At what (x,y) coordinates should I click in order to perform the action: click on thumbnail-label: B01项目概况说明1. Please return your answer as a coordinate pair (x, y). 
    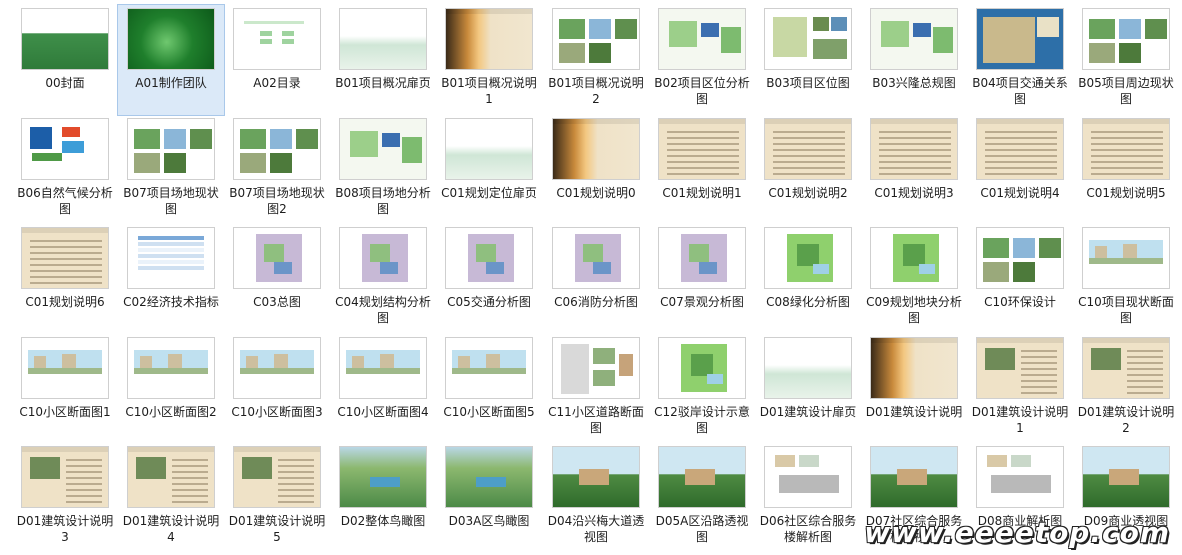
    Looking at the image, I should click on (489, 91).